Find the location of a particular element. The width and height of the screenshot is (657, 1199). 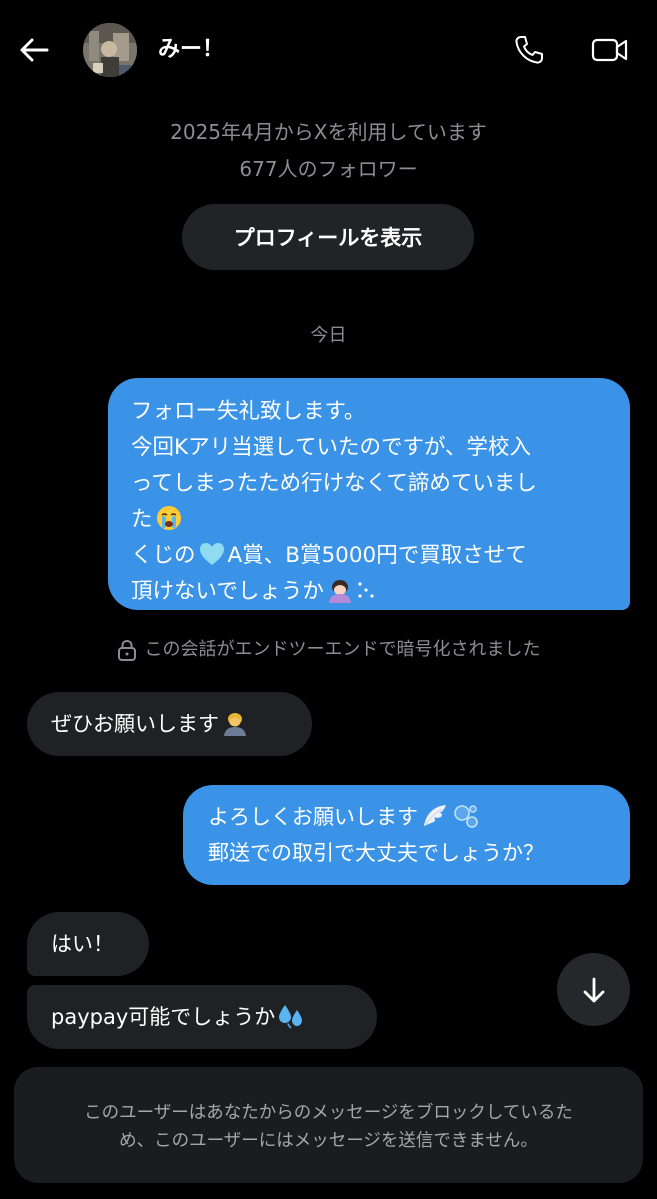

wing-icon is located at coordinates (435, 815).